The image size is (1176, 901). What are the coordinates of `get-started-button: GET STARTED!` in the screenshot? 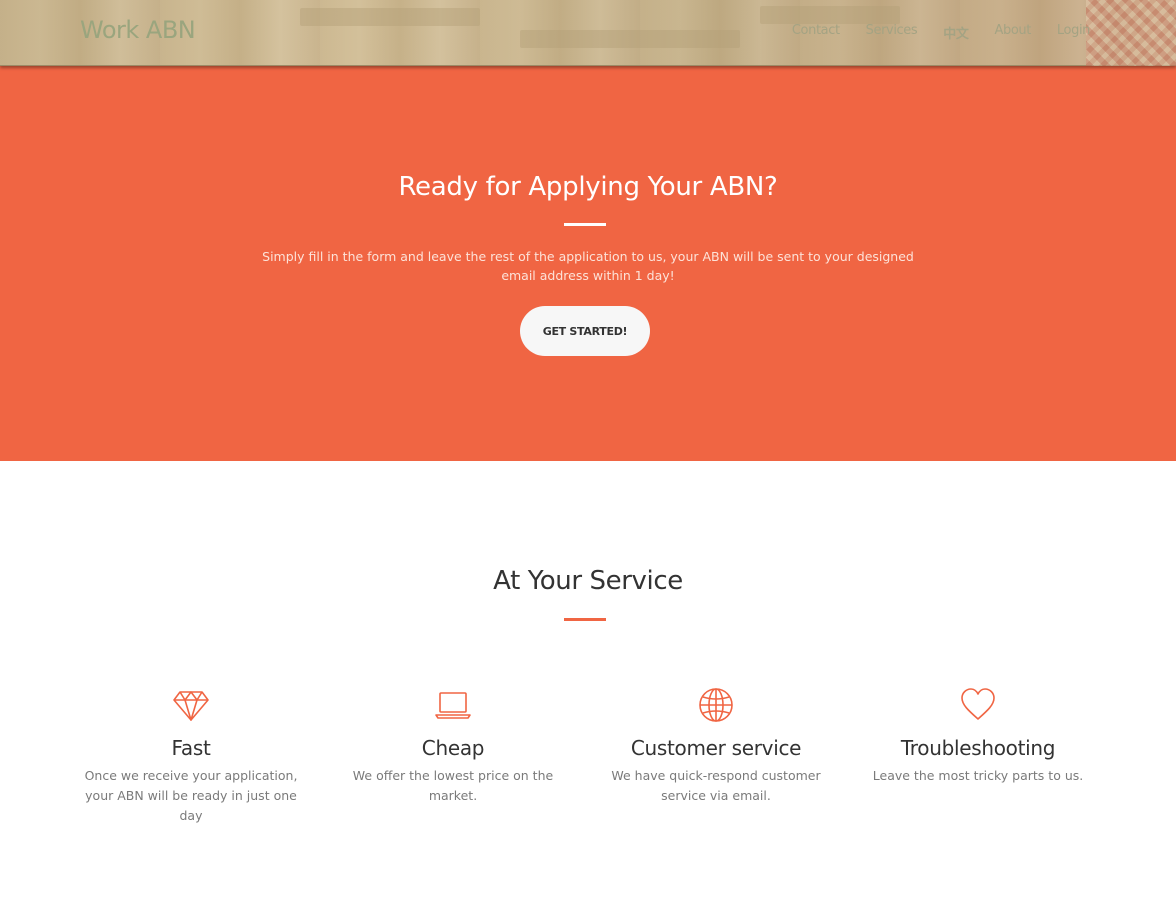 It's located at (585, 331).